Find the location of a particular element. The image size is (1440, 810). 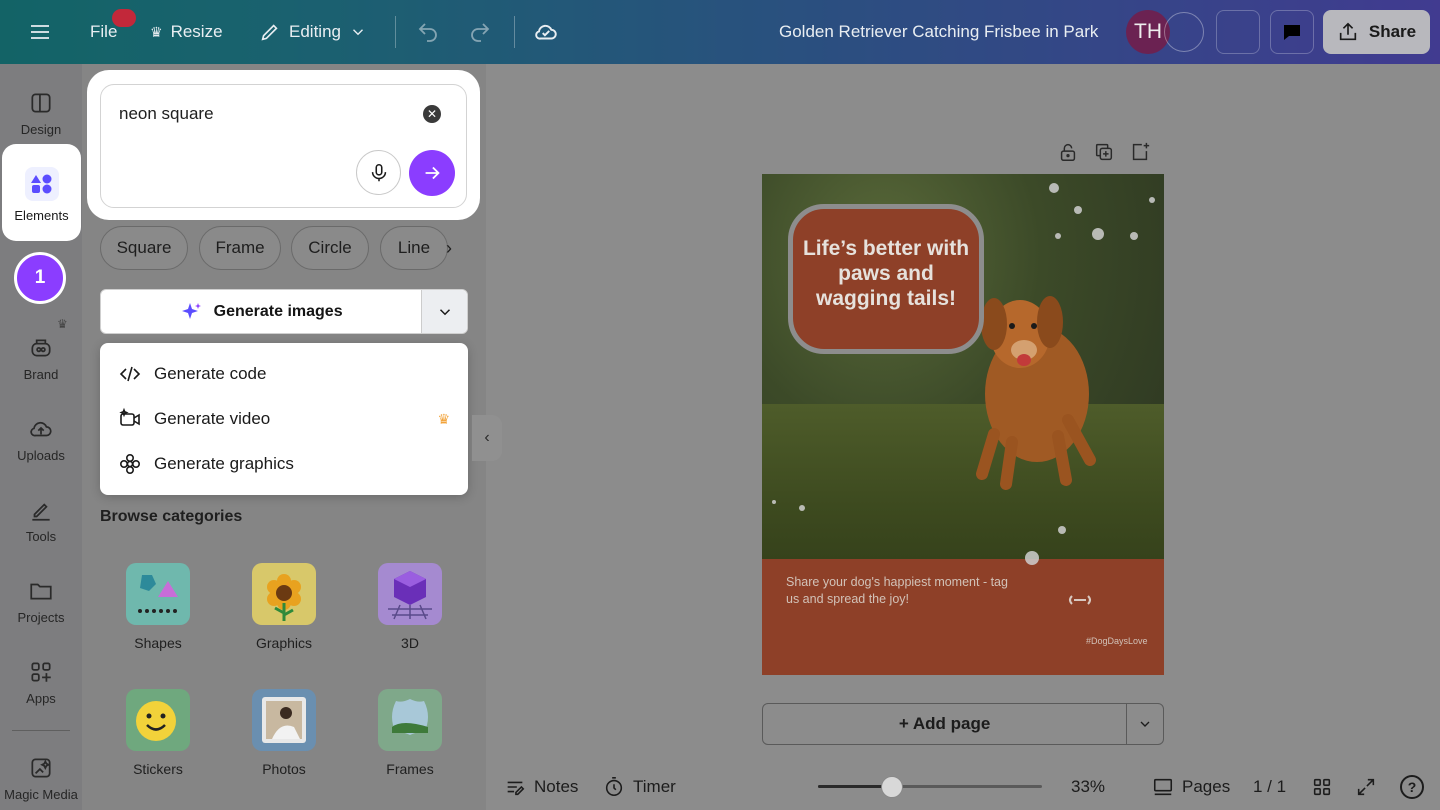

pages-label: Pages is located at coordinates (1206, 786).